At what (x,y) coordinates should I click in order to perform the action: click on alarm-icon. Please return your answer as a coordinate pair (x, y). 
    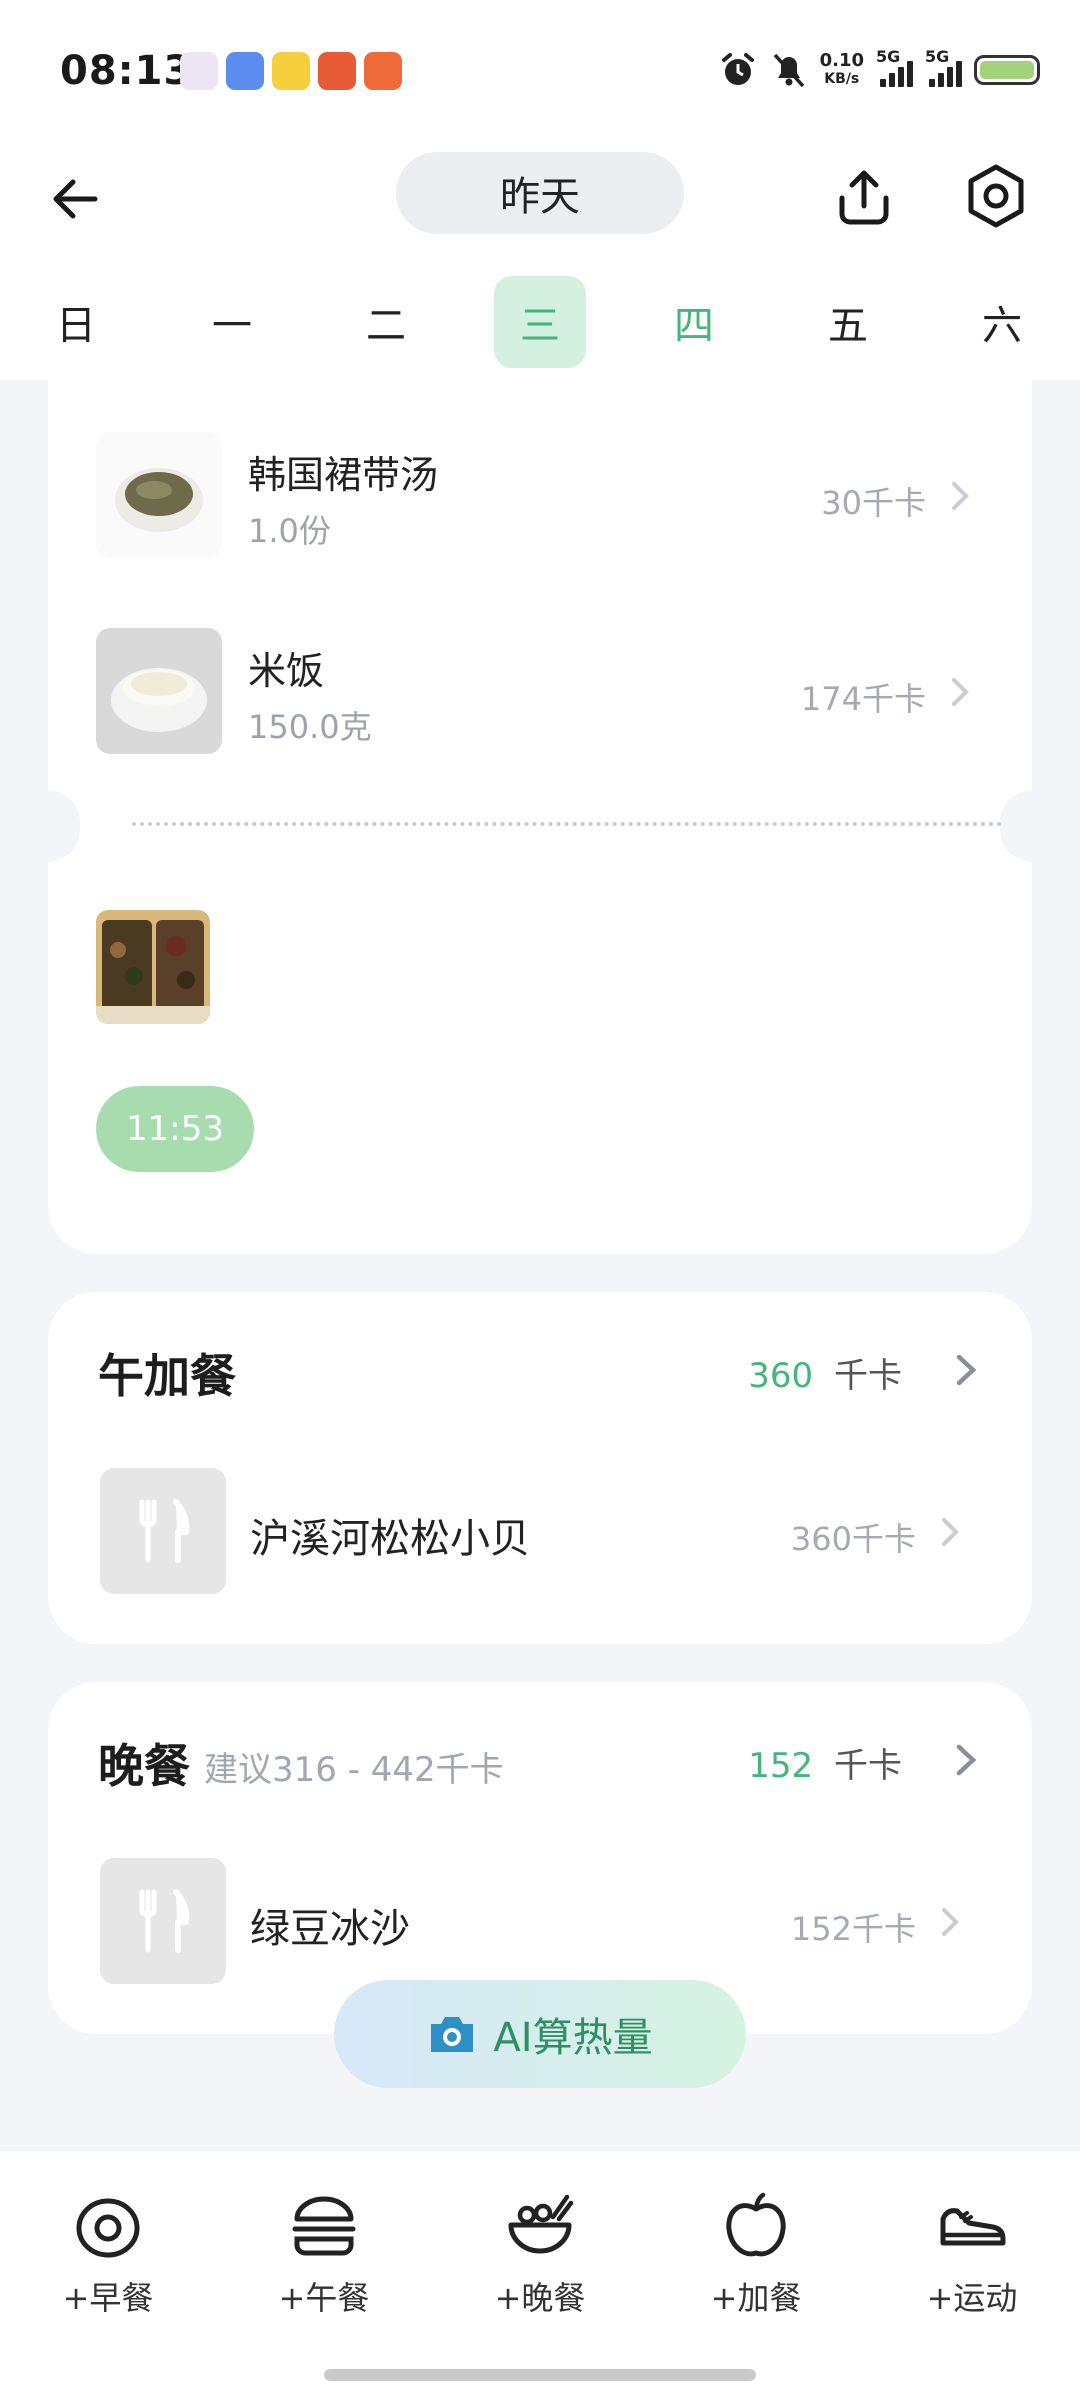
    Looking at the image, I should click on (737, 69).